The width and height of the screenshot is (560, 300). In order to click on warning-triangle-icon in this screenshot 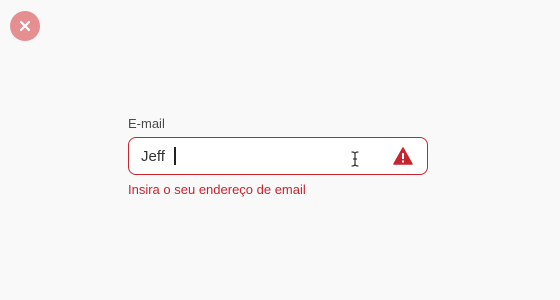, I will do `click(403, 156)`.